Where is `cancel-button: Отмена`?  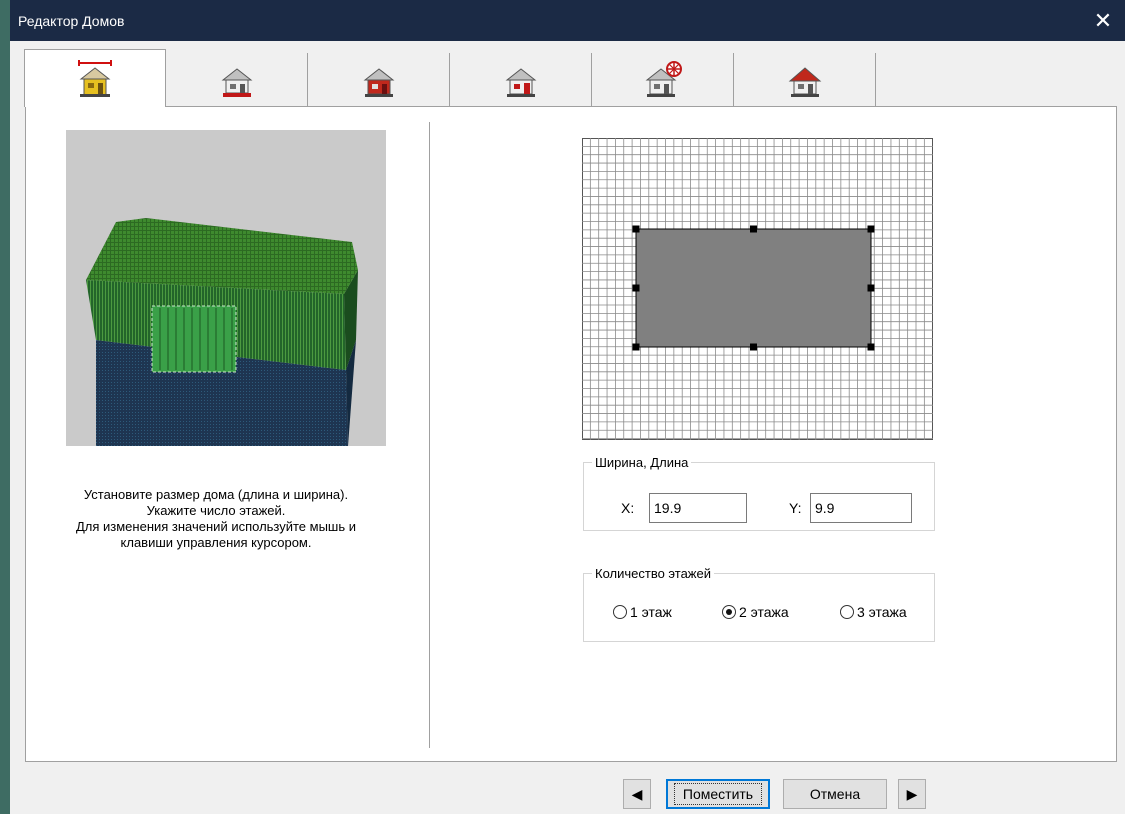
cancel-button: Отмена is located at coordinates (835, 794).